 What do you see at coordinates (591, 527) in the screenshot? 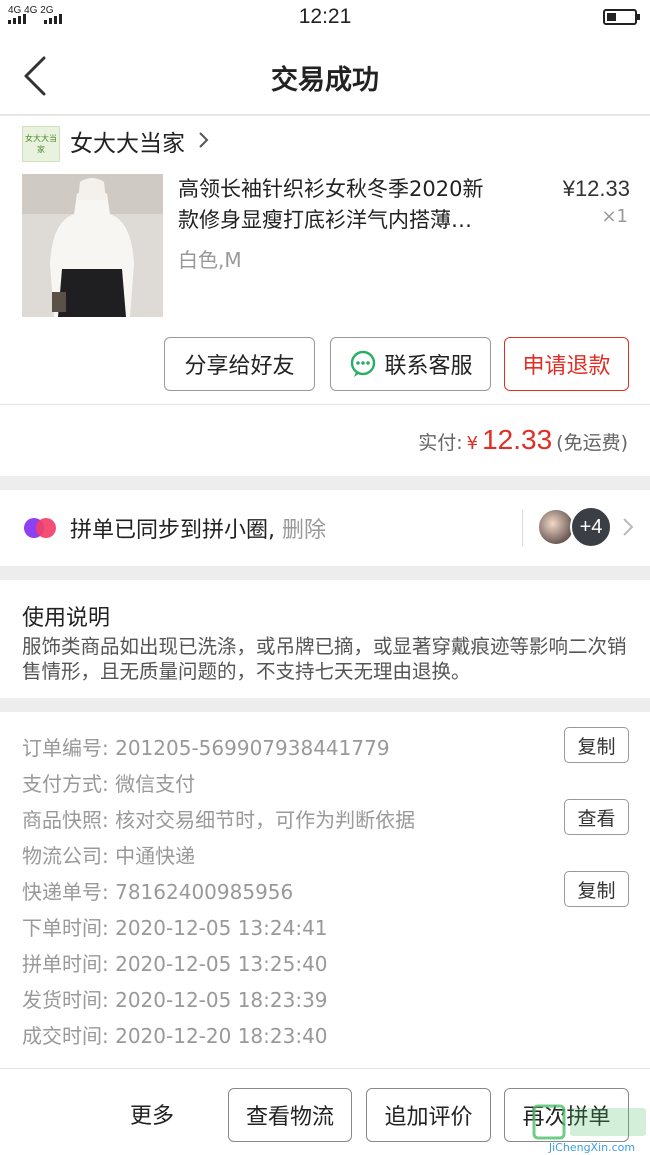
I see `more-members-badge: +4` at bounding box center [591, 527].